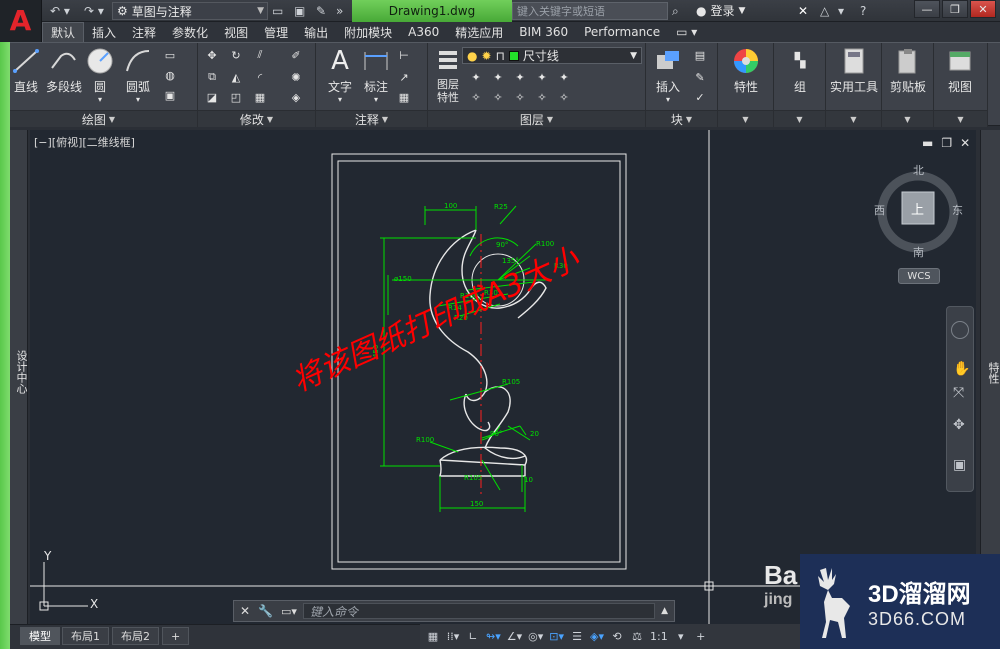 The height and width of the screenshot is (649, 1000). I want to click on tab-addins: 附加模块, so click(368, 32).